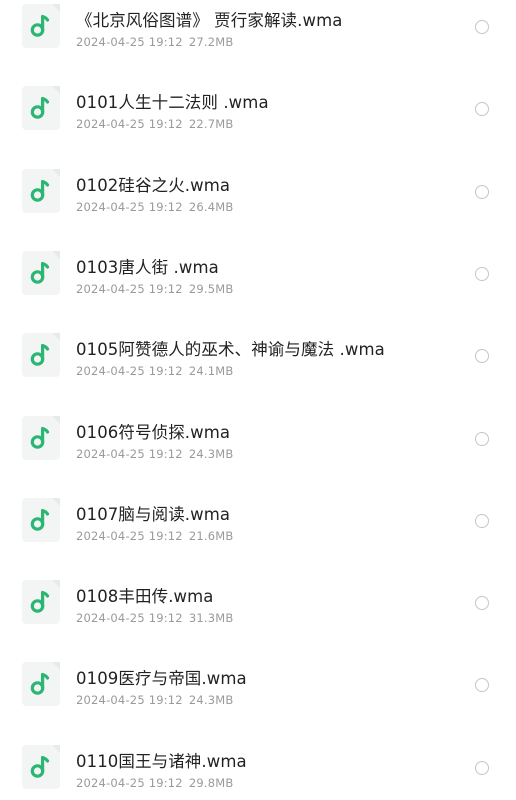  I want to click on file-name: 0101人生十二法则 .wma, so click(172, 103).